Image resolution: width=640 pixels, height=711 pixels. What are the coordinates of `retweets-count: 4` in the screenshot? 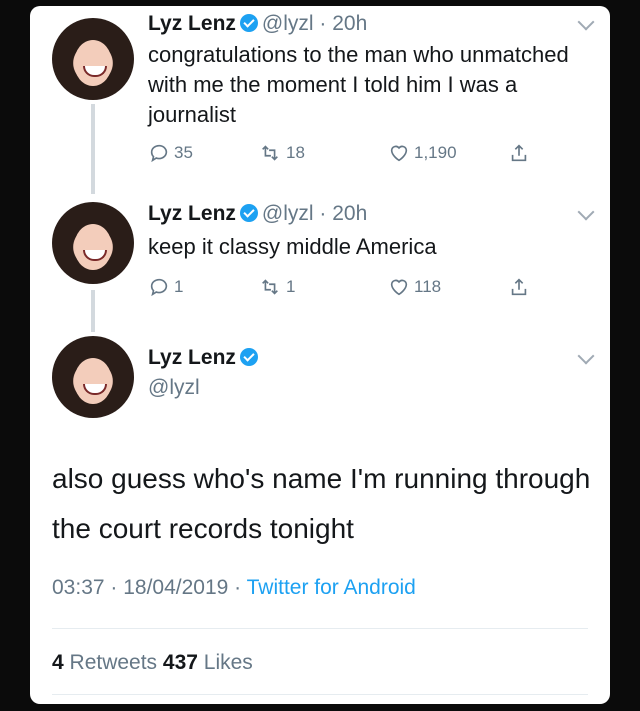 It's located at (58, 662).